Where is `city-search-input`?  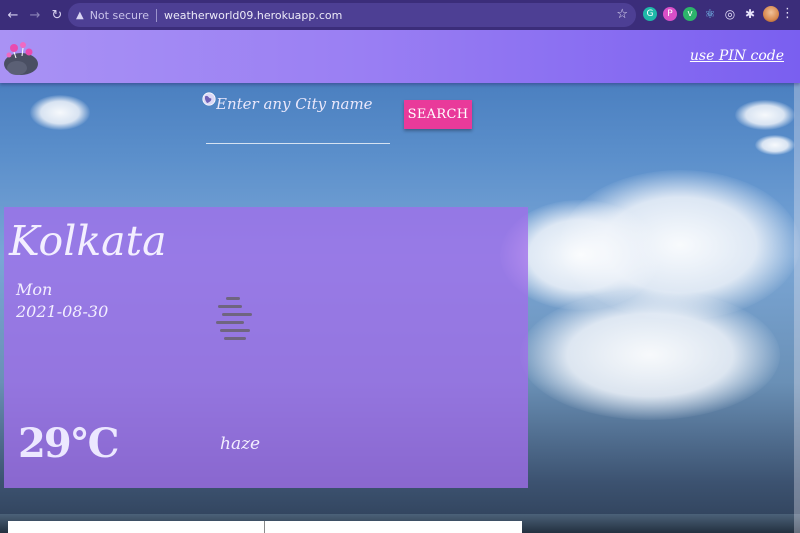 city-search-input is located at coordinates (298, 117).